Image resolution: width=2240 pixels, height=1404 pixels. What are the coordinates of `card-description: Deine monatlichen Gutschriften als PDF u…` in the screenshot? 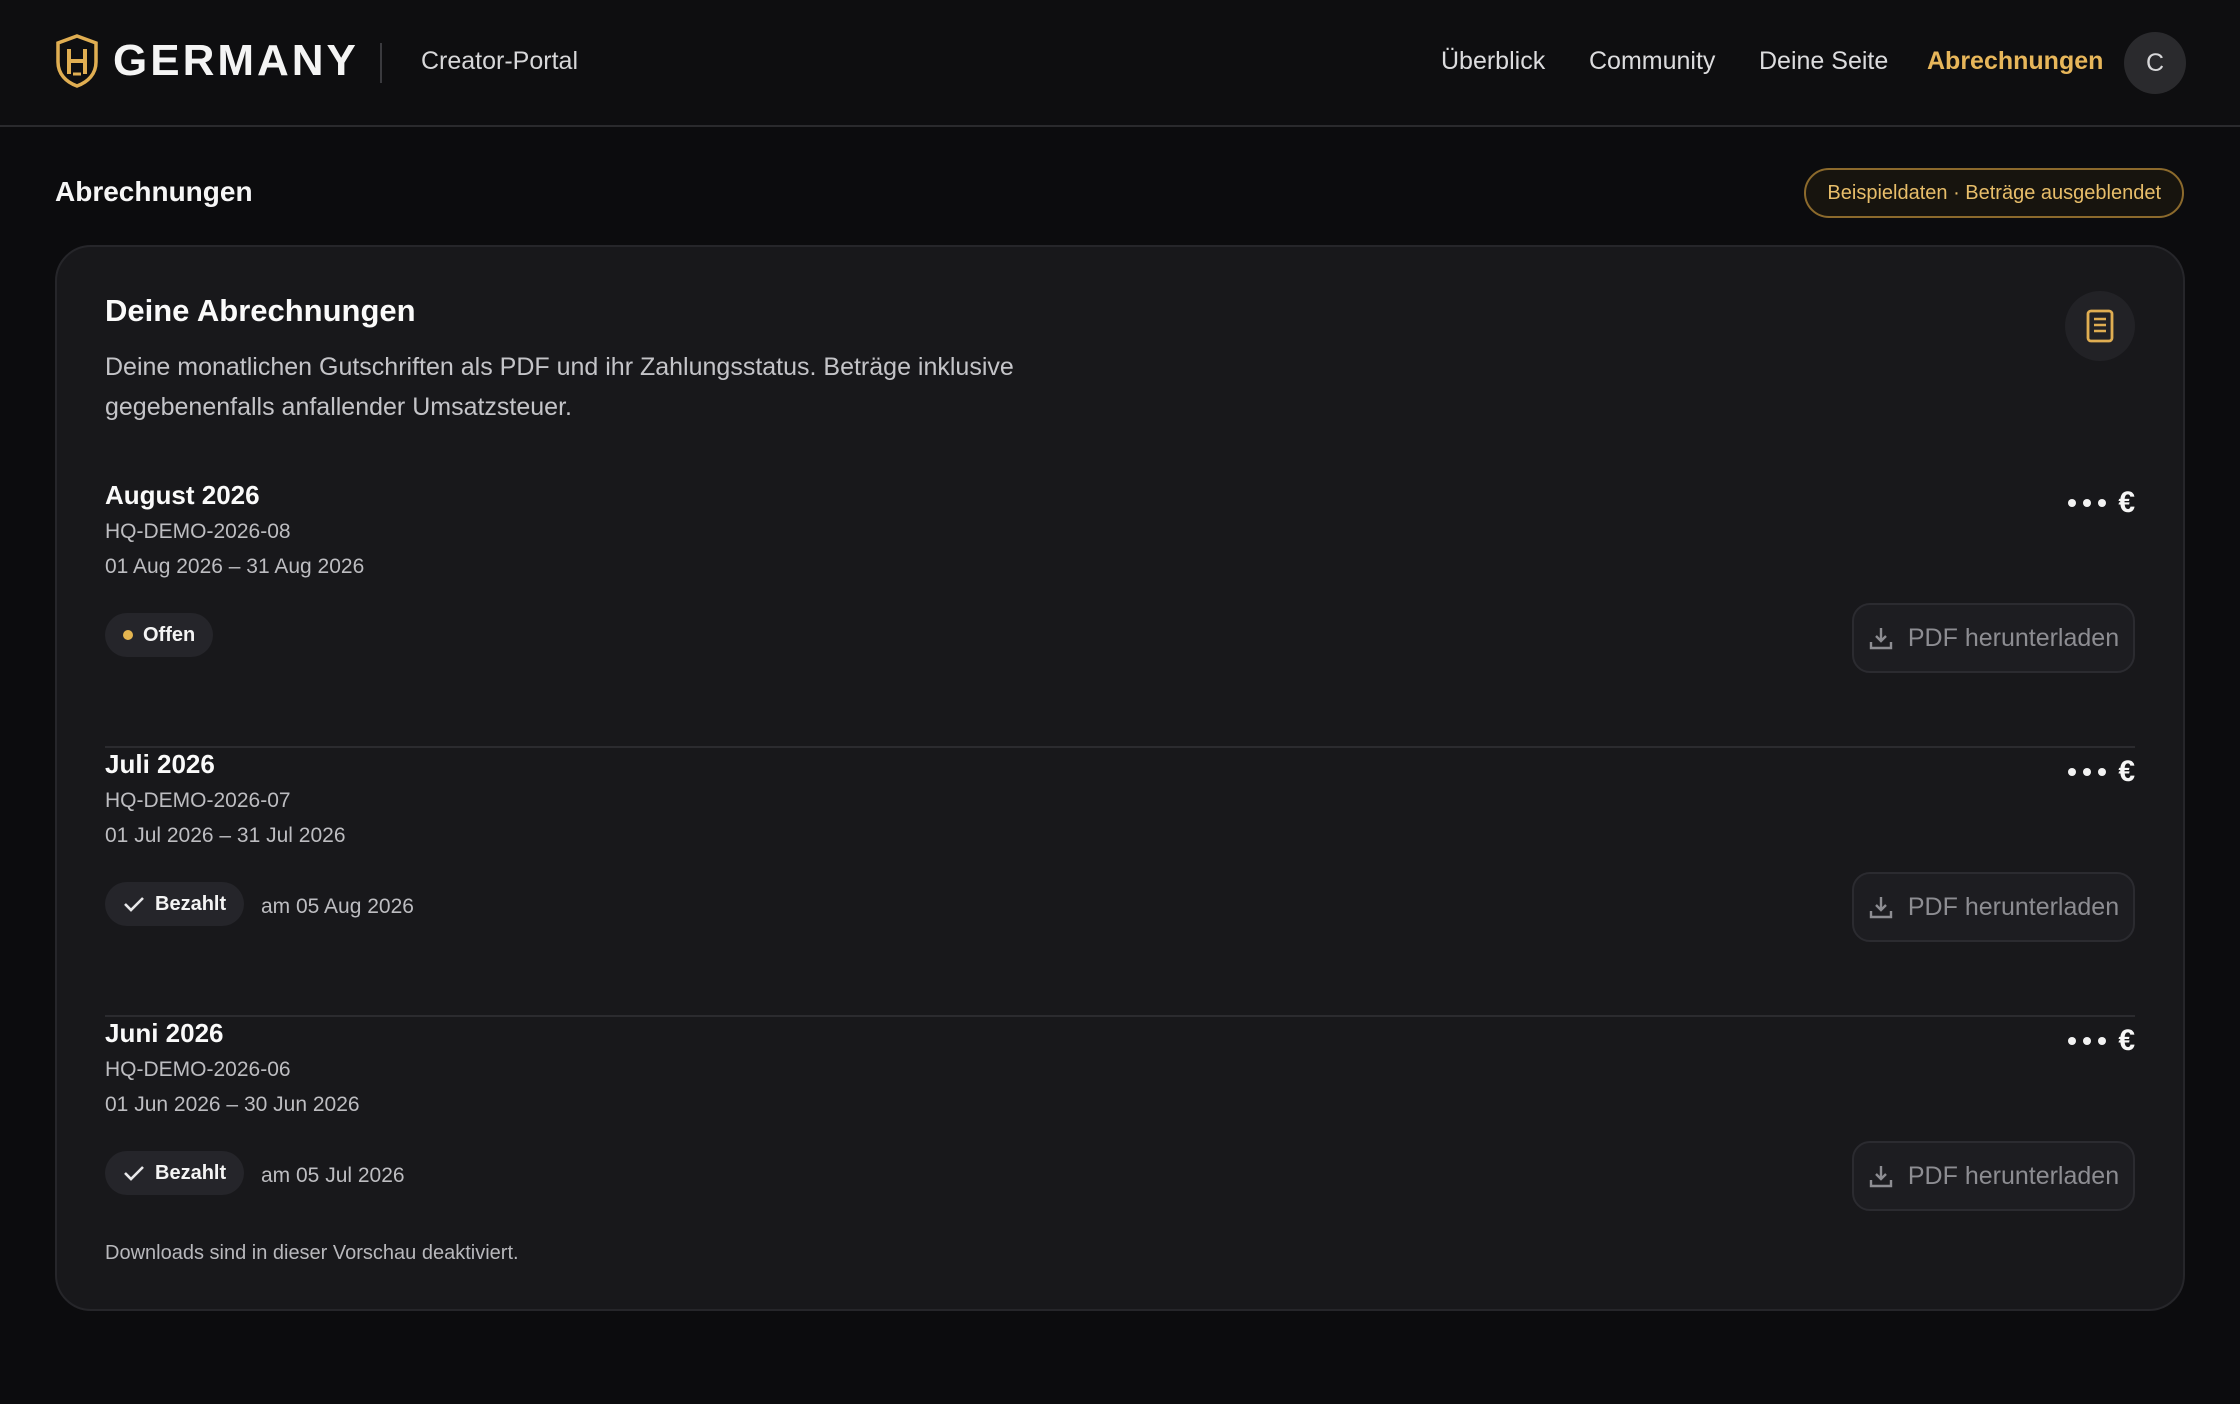 It's located at (559, 387).